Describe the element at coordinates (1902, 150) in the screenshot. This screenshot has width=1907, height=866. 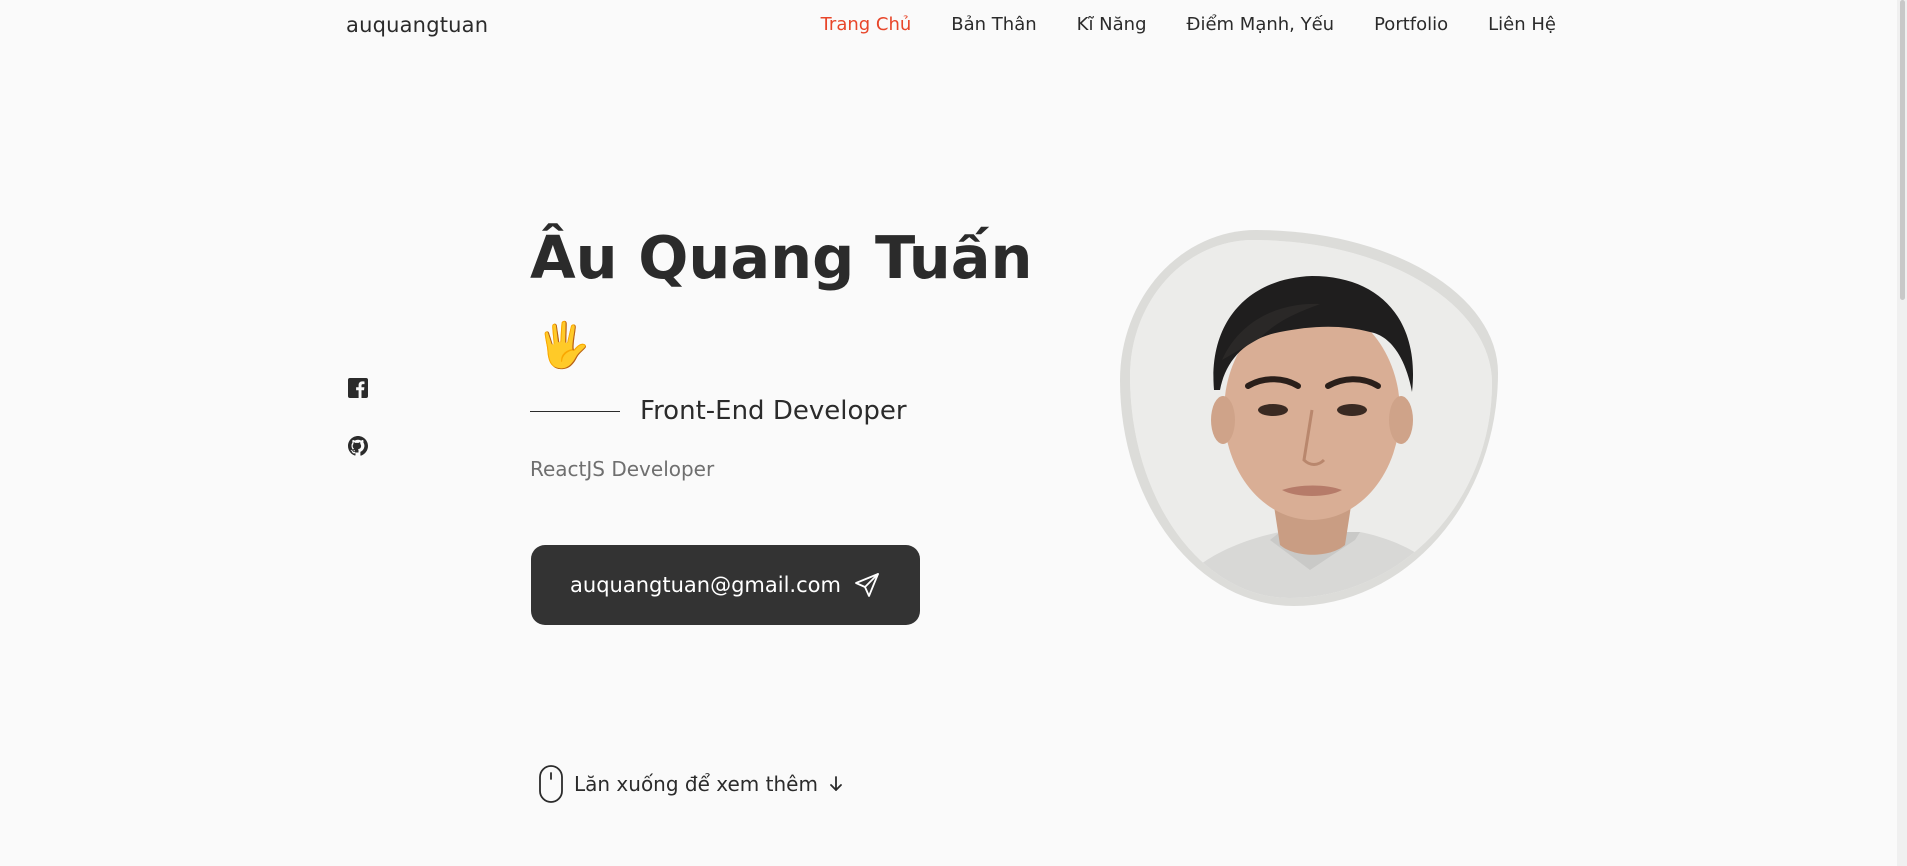
I see `scrollbar-thumb` at that location.